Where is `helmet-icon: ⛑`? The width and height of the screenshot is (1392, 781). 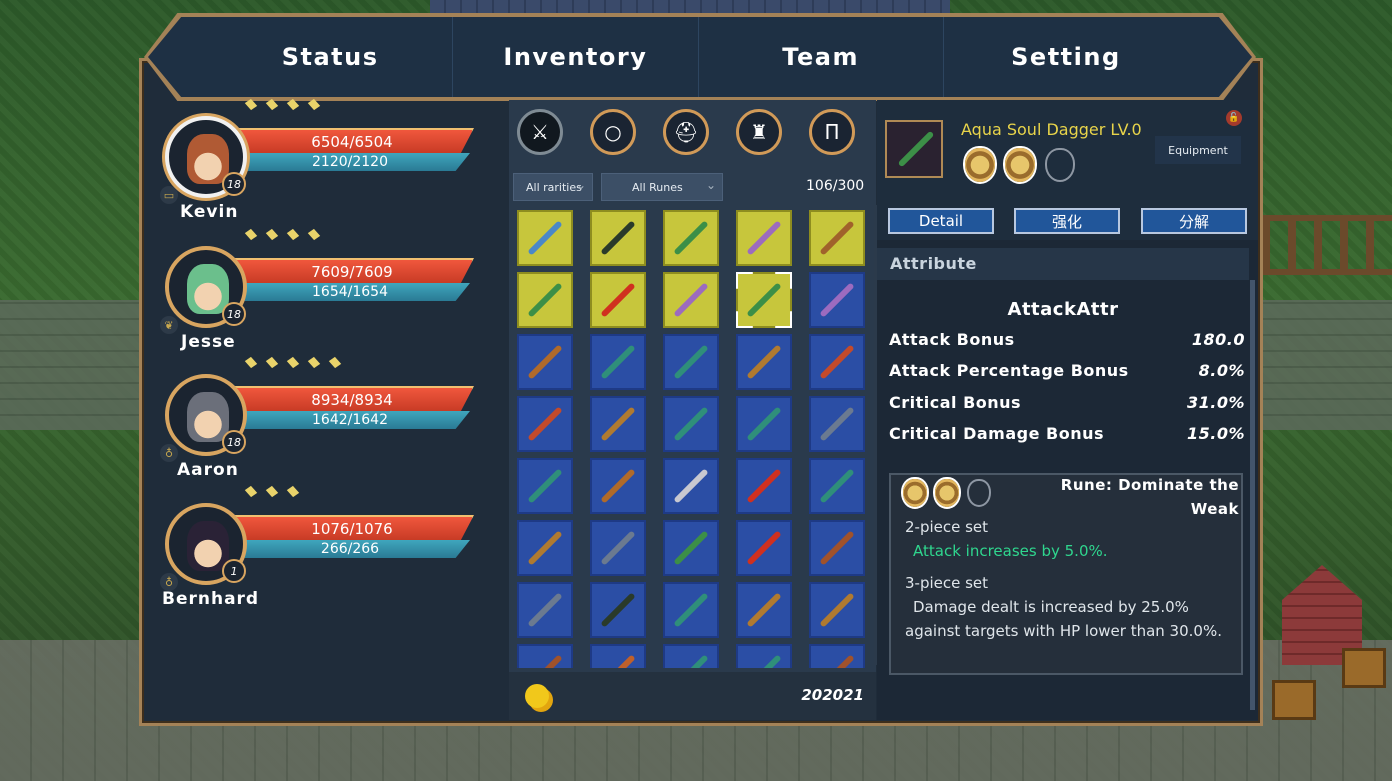 helmet-icon: ⛑ is located at coordinates (686, 132).